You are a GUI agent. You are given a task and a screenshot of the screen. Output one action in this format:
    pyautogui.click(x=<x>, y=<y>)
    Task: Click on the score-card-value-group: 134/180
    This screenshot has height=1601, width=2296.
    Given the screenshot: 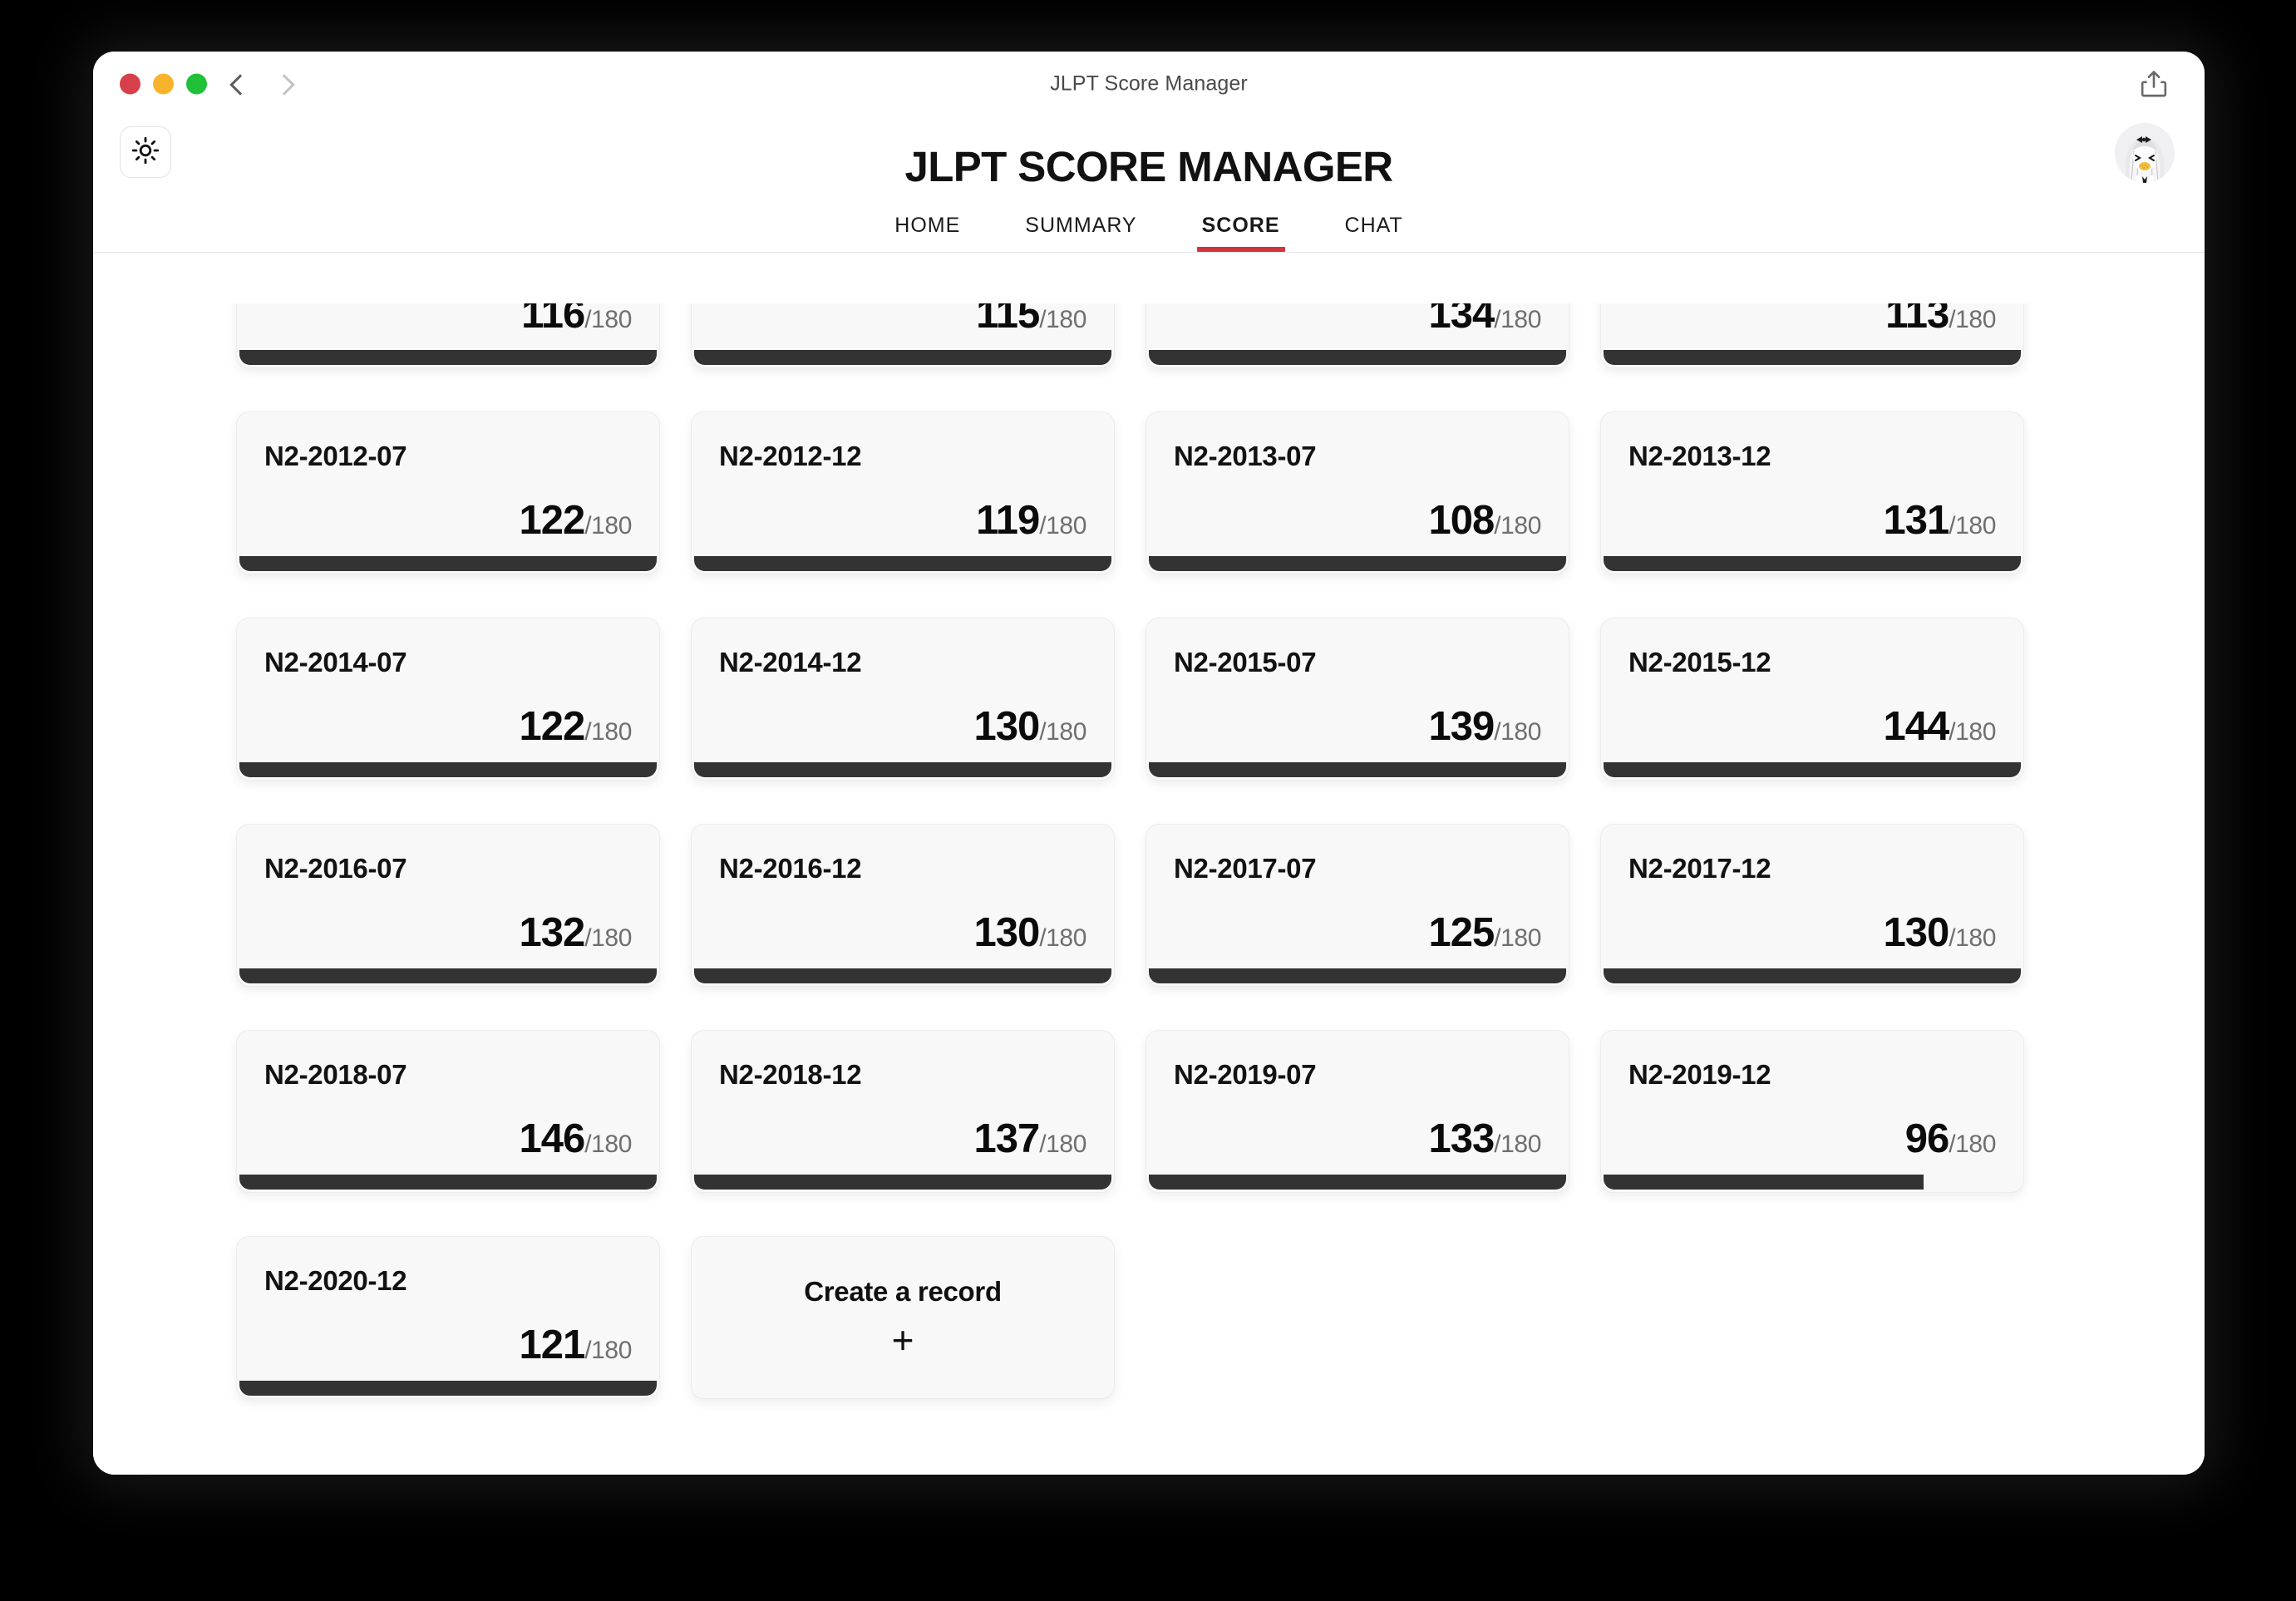 What is the action you would take?
    pyautogui.click(x=1484, y=320)
    